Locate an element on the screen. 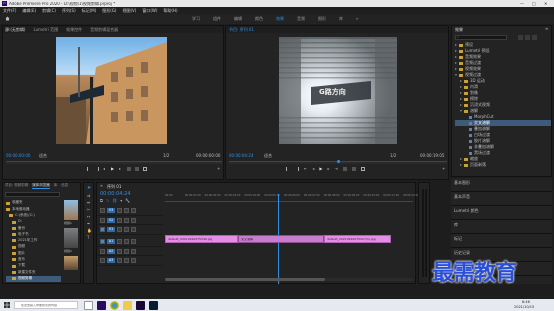 The height and width of the screenshot is (311, 554). selection-tool-icon: ➤ is located at coordinates (89, 188).